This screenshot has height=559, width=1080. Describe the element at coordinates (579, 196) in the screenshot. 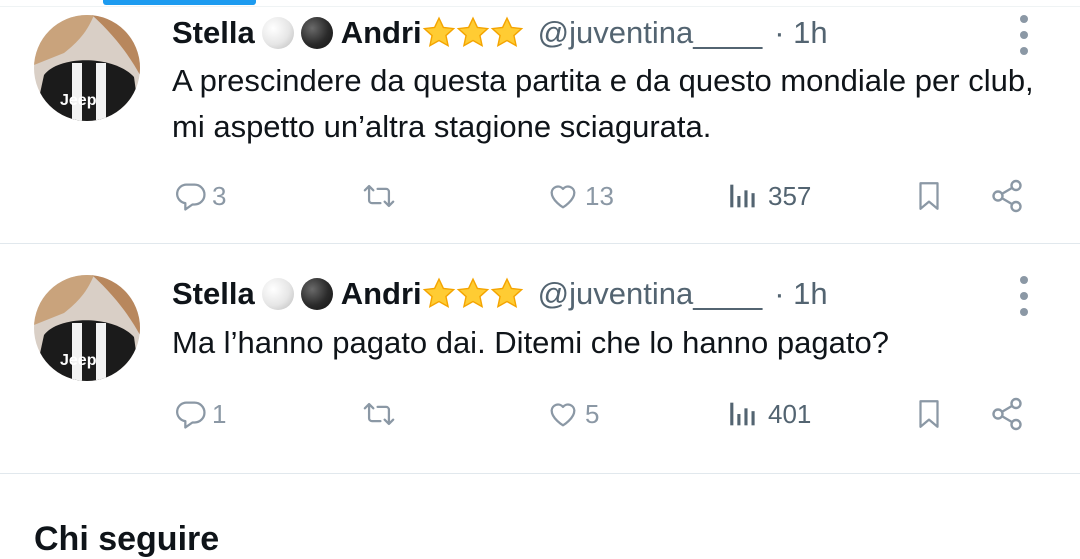

I see `like-button: 13` at that location.